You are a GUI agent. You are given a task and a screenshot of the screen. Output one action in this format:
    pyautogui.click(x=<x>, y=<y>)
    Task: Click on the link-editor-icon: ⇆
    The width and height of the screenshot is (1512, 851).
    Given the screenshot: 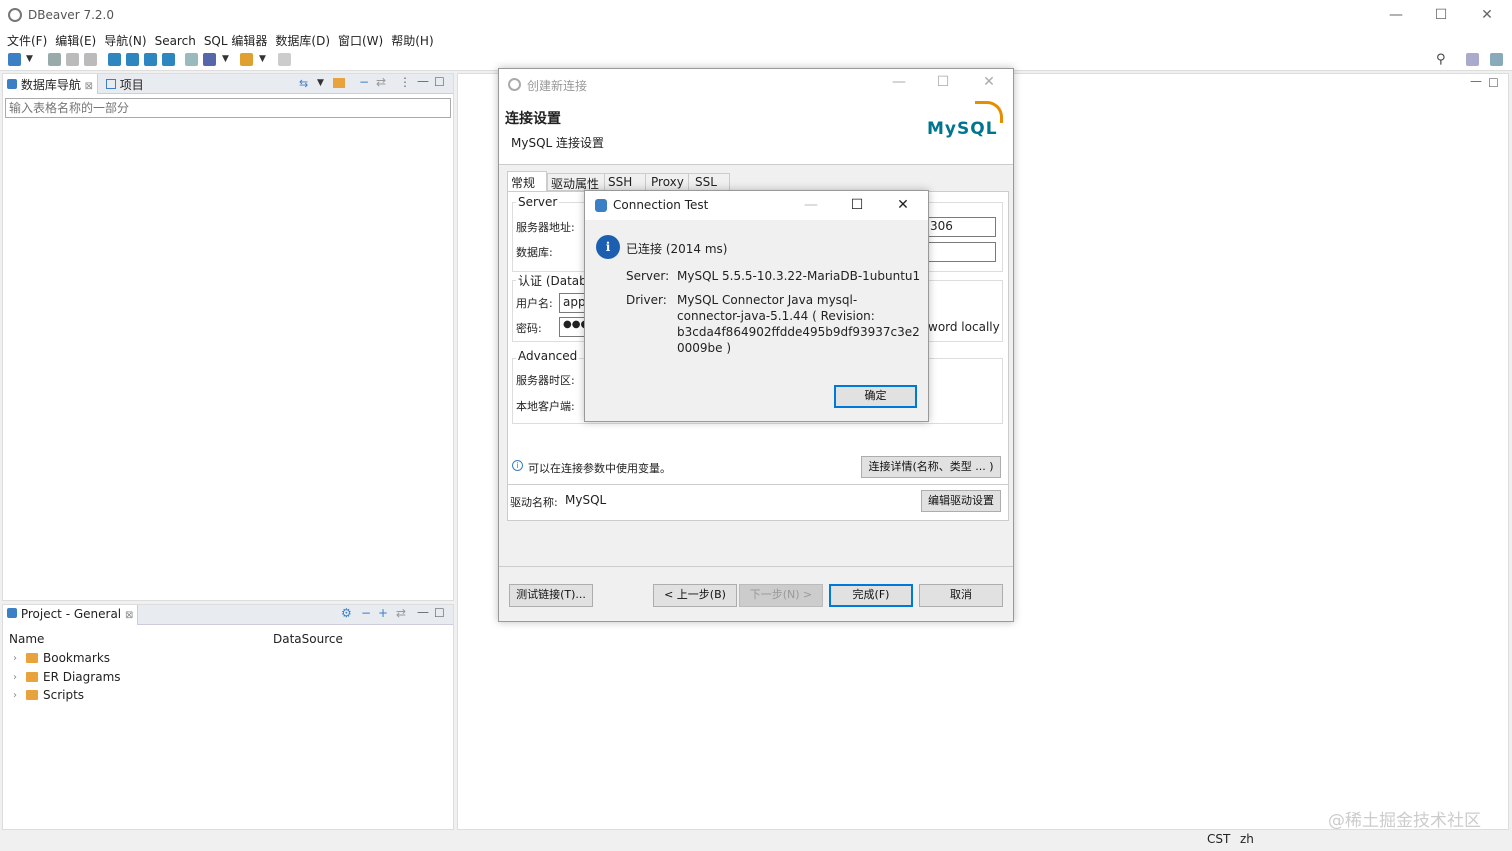 What is the action you would take?
    pyautogui.click(x=303, y=83)
    